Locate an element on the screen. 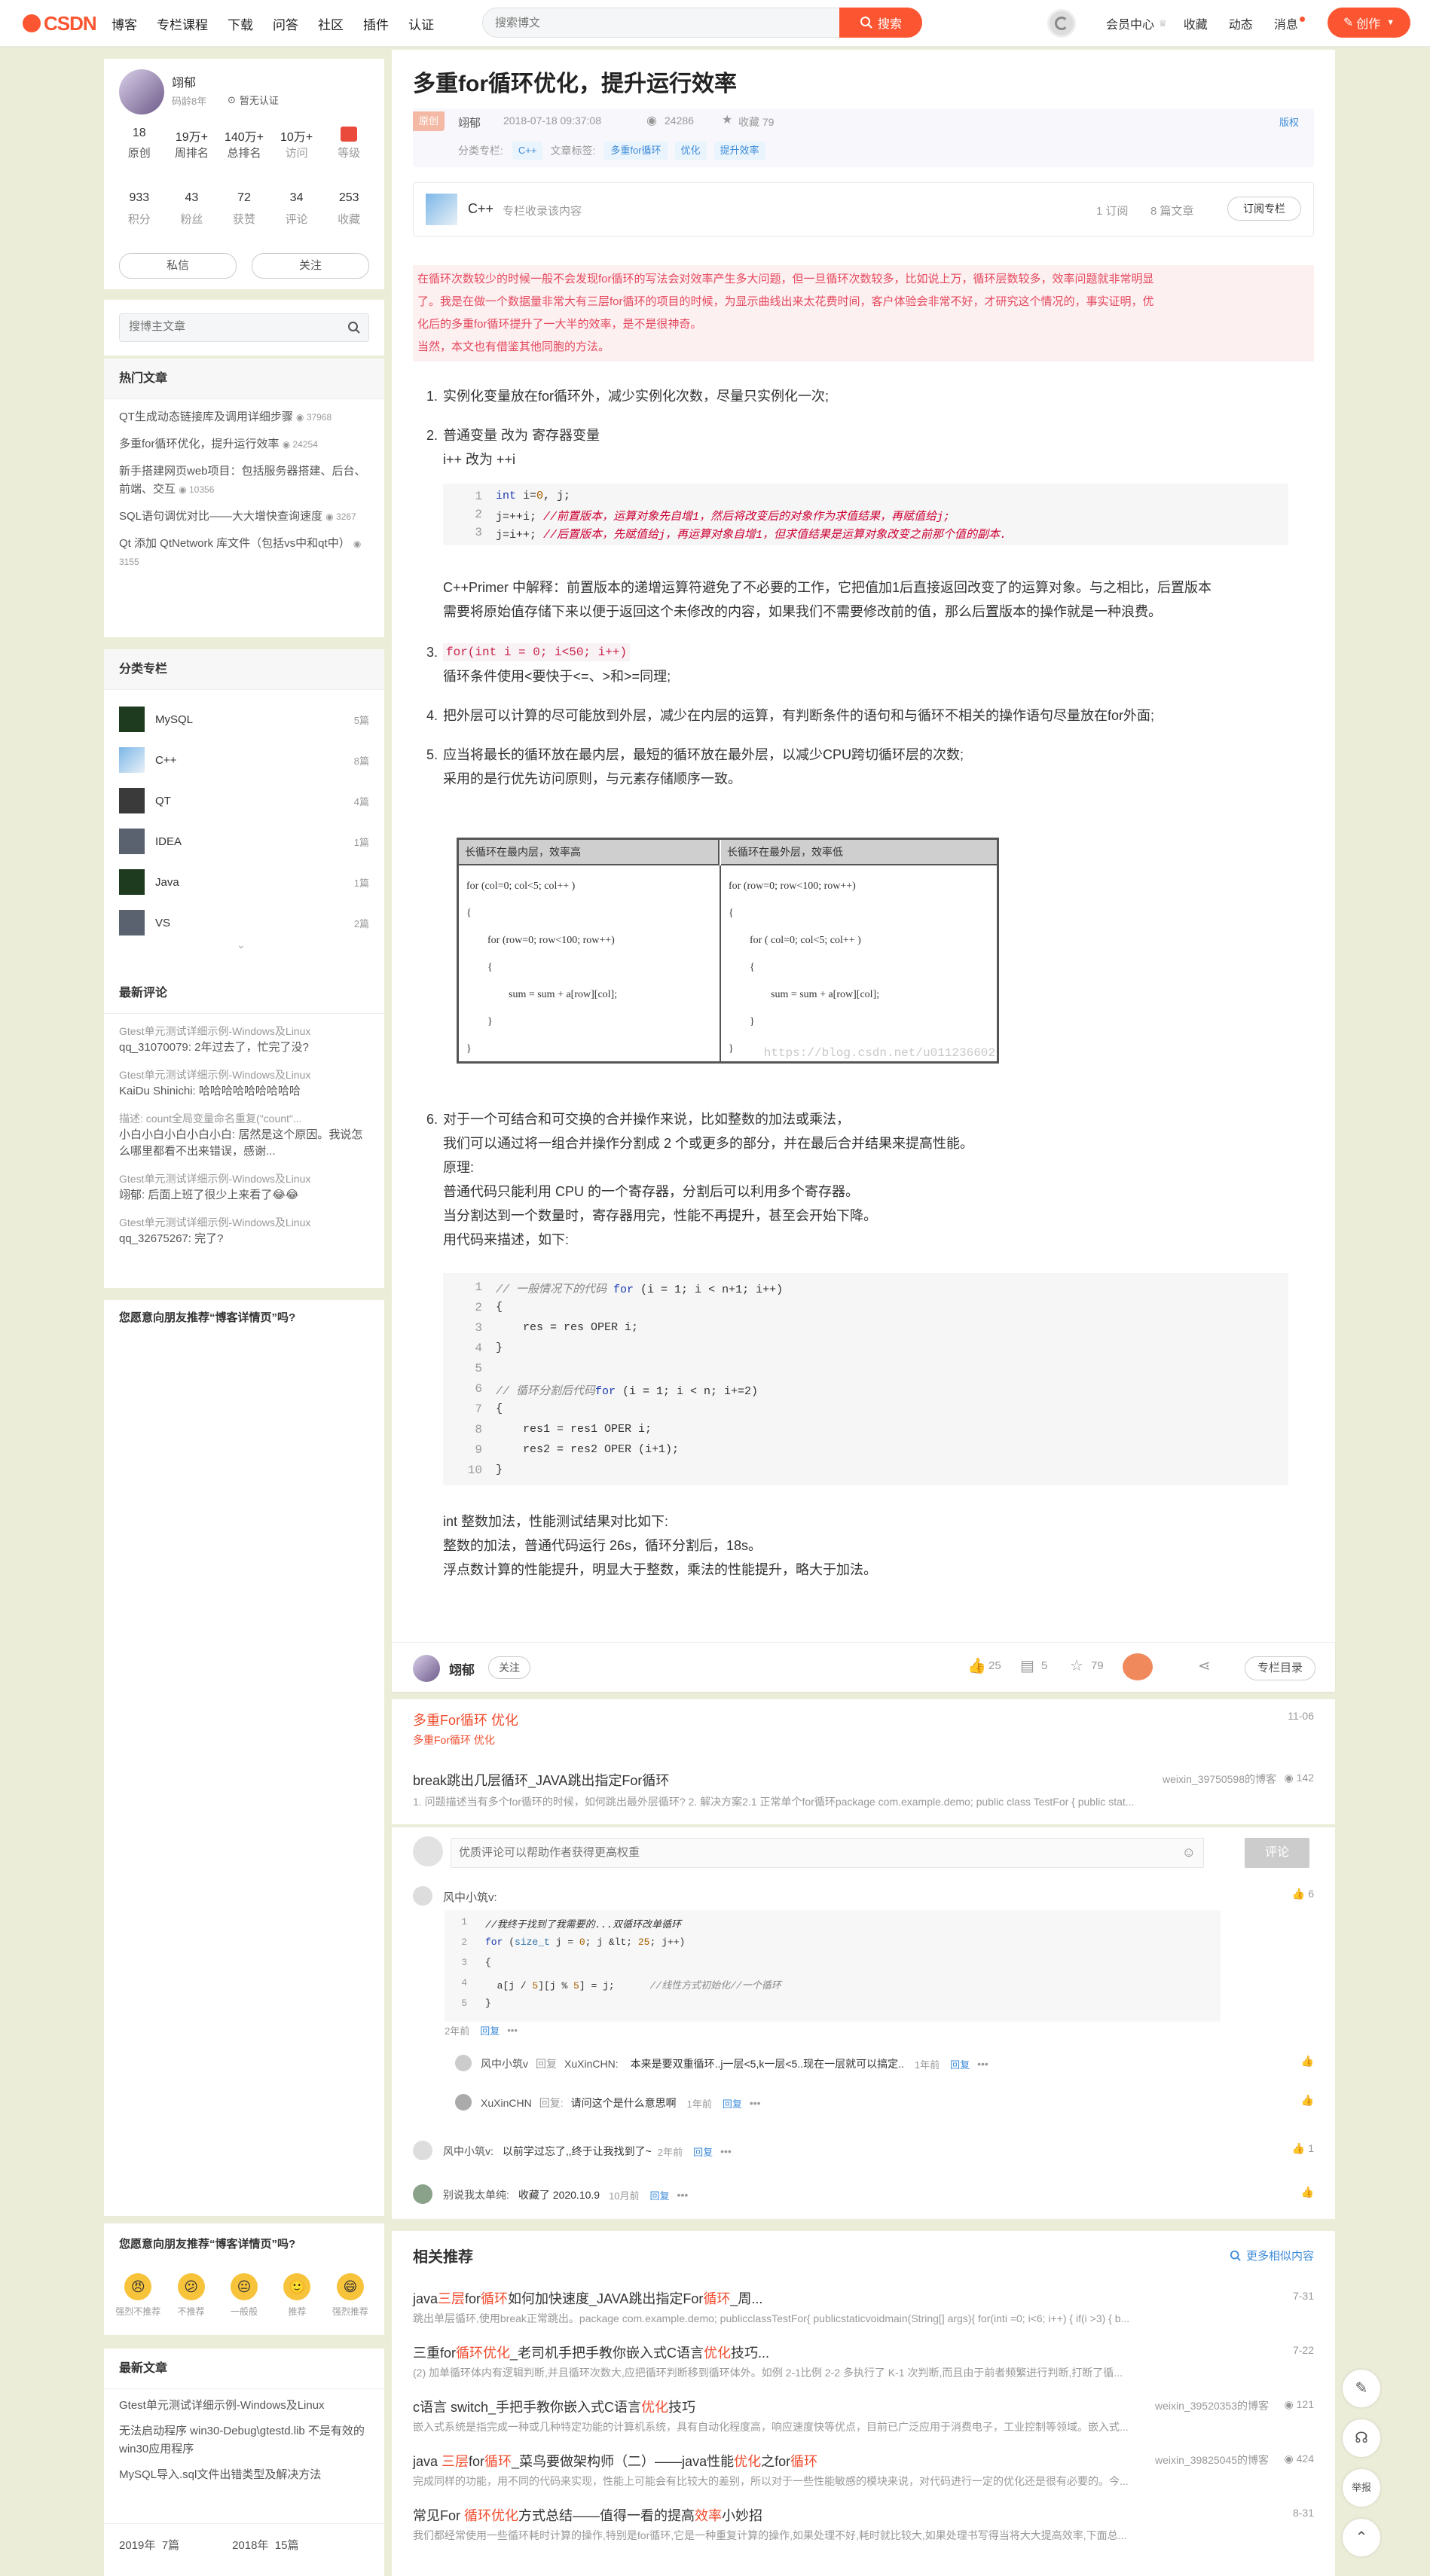 The height and width of the screenshot is (2576, 1430). rating-option-neutral: 😐 一般般 is located at coordinates (244, 2295).